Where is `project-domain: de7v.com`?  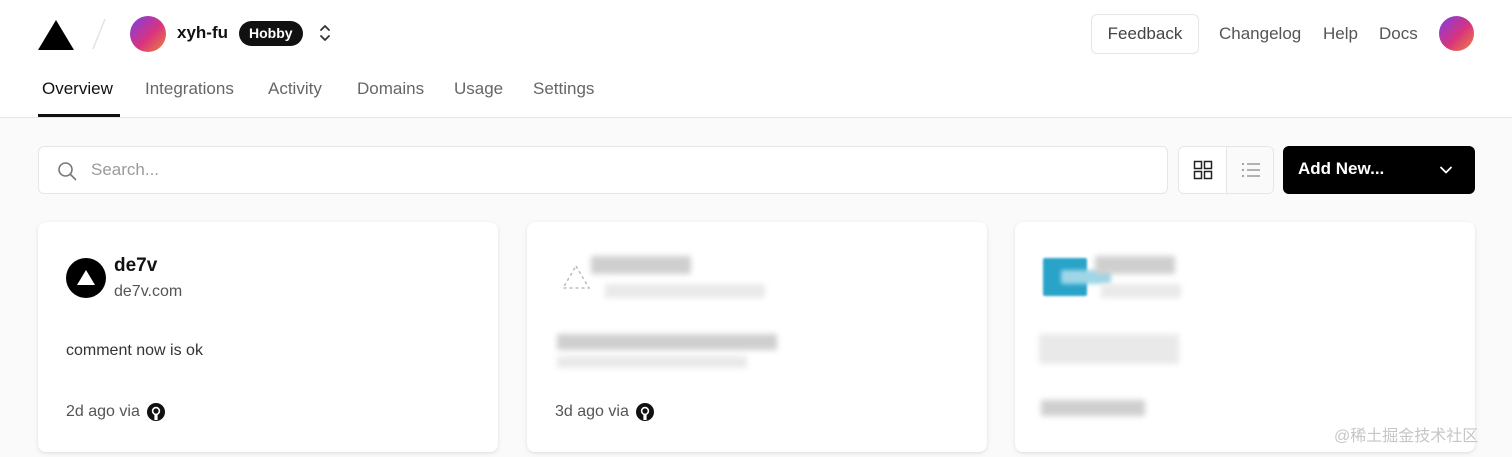
project-domain: de7v.com is located at coordinates (148, 292).